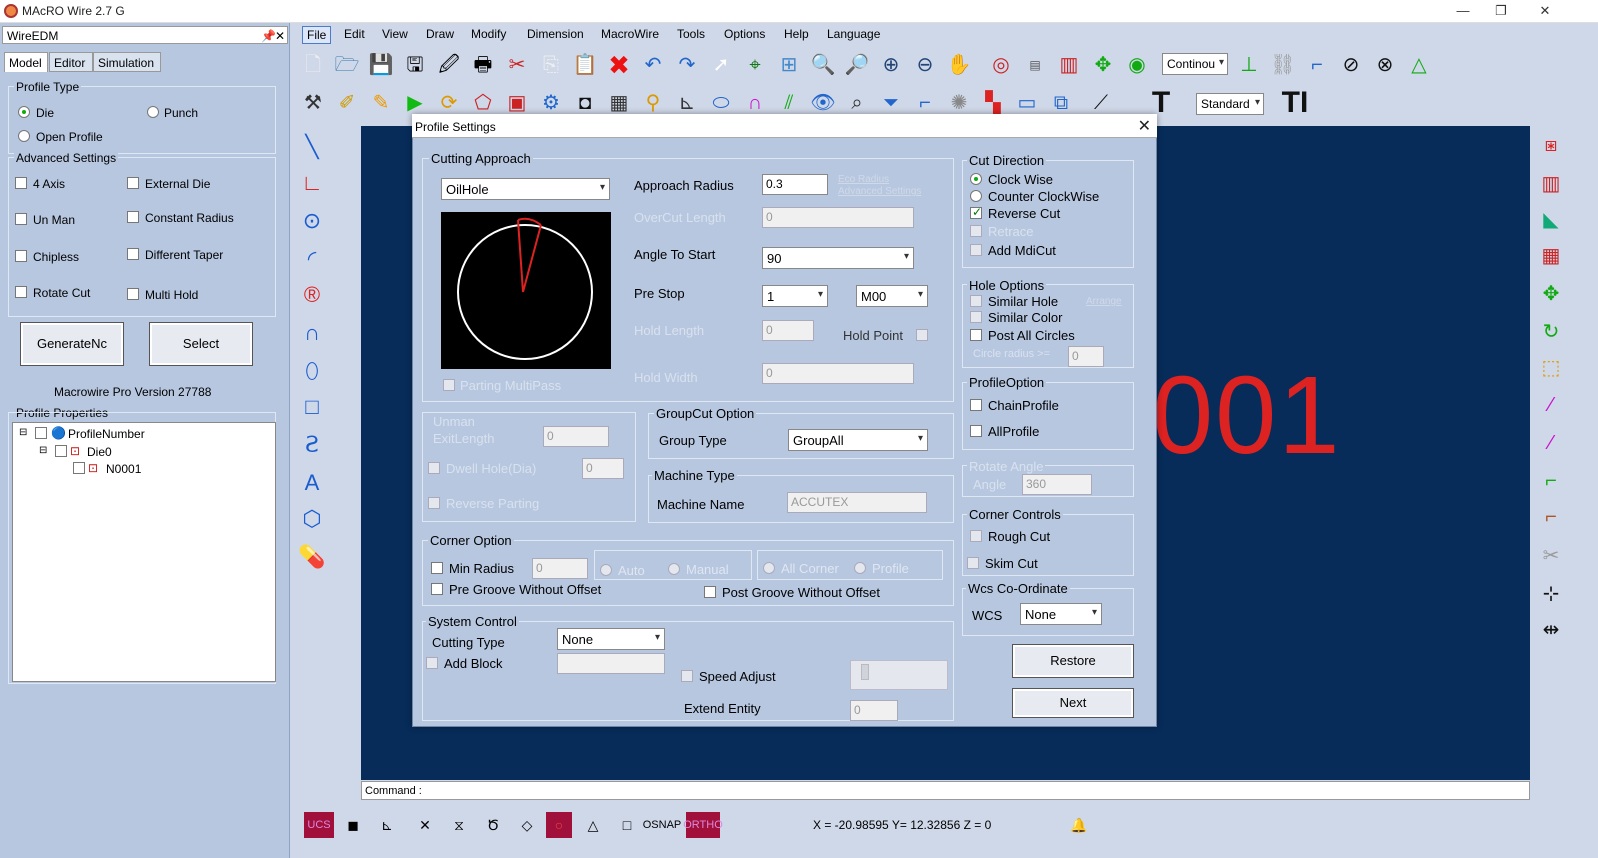  I want to click on snap-center-icon: ○, so click(559, 825).